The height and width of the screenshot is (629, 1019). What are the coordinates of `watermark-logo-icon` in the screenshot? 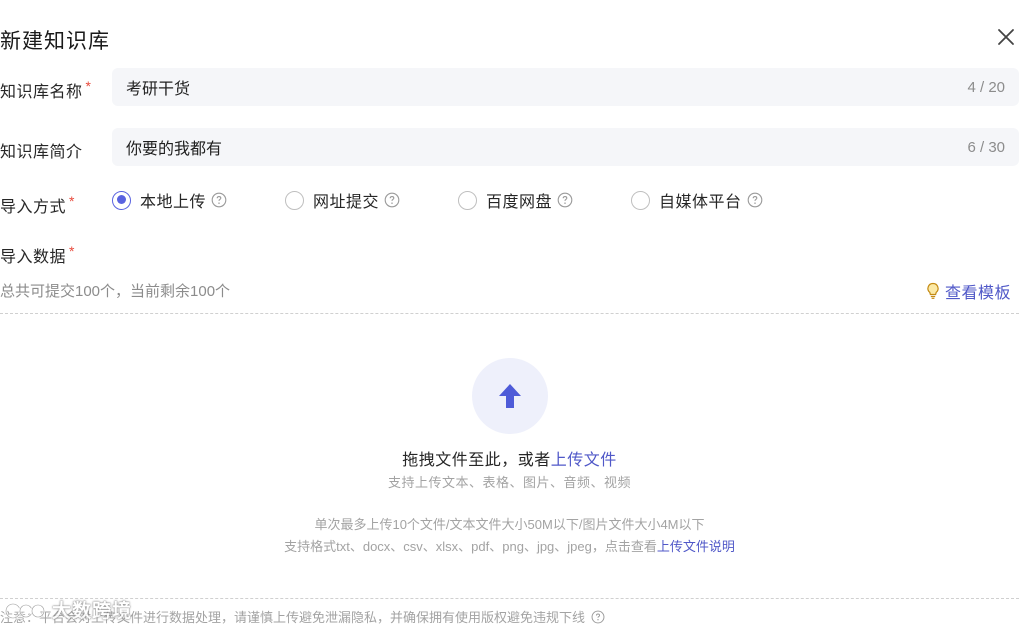 It's located at (25, 610).